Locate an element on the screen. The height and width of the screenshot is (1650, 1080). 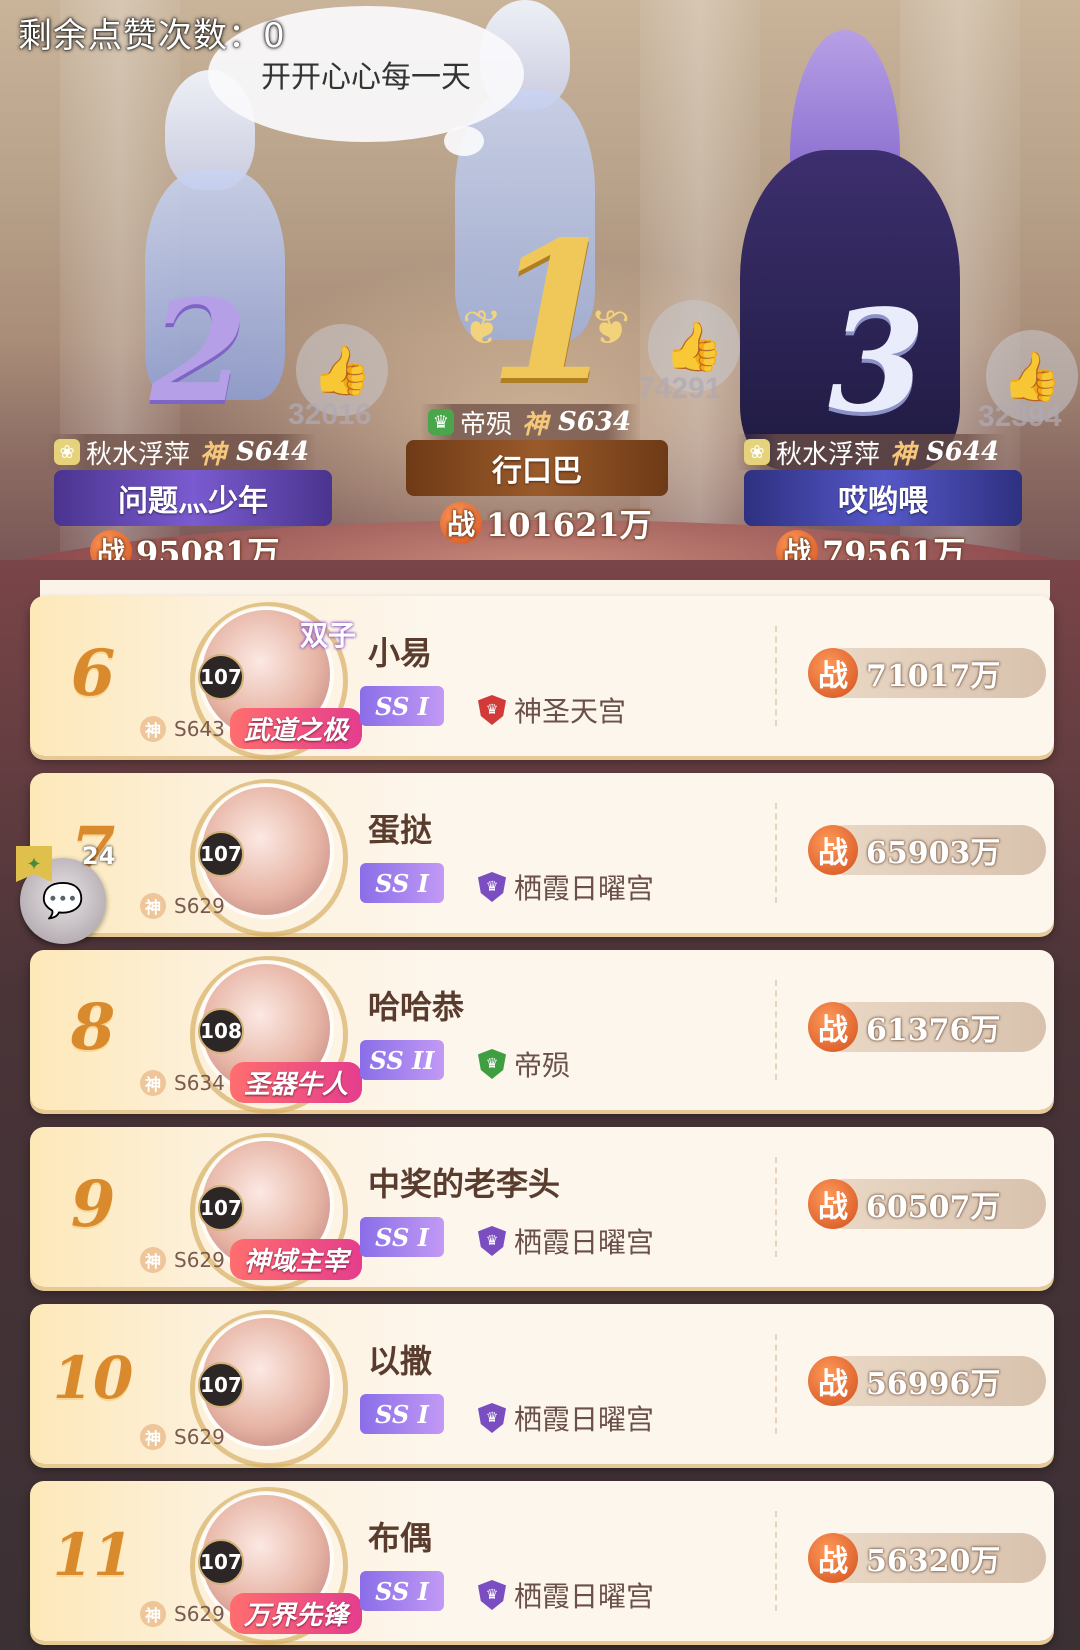
chat-unread-count: 24 is located at coordinates (99, 856).